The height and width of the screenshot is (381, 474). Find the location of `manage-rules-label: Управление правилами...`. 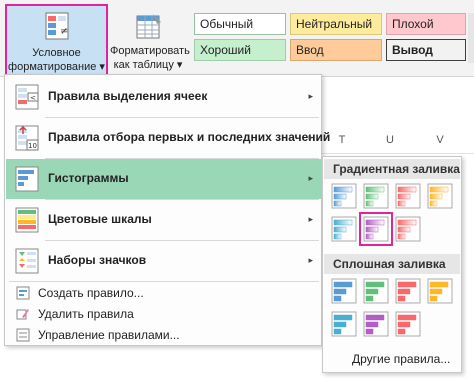

manage-rules-label: Управление правилами... is located at coordinates (109, 335).